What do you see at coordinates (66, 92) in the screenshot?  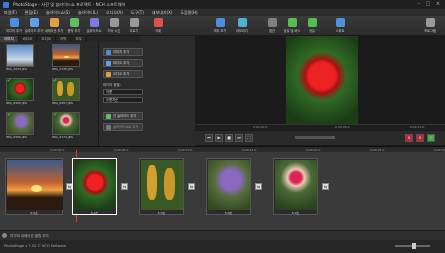 I see `media-thumbnail: ✔ IMG_0957.JPG` at bounding box center [66, 92].